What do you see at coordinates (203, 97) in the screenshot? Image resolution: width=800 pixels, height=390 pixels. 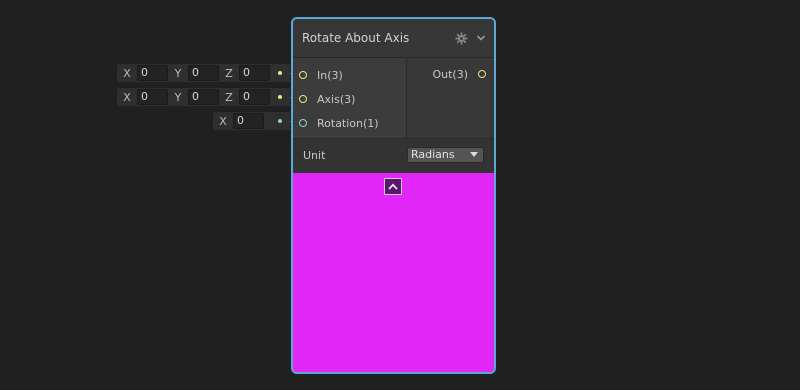 I see `axis-y-input` at bounding box center [203, 97].